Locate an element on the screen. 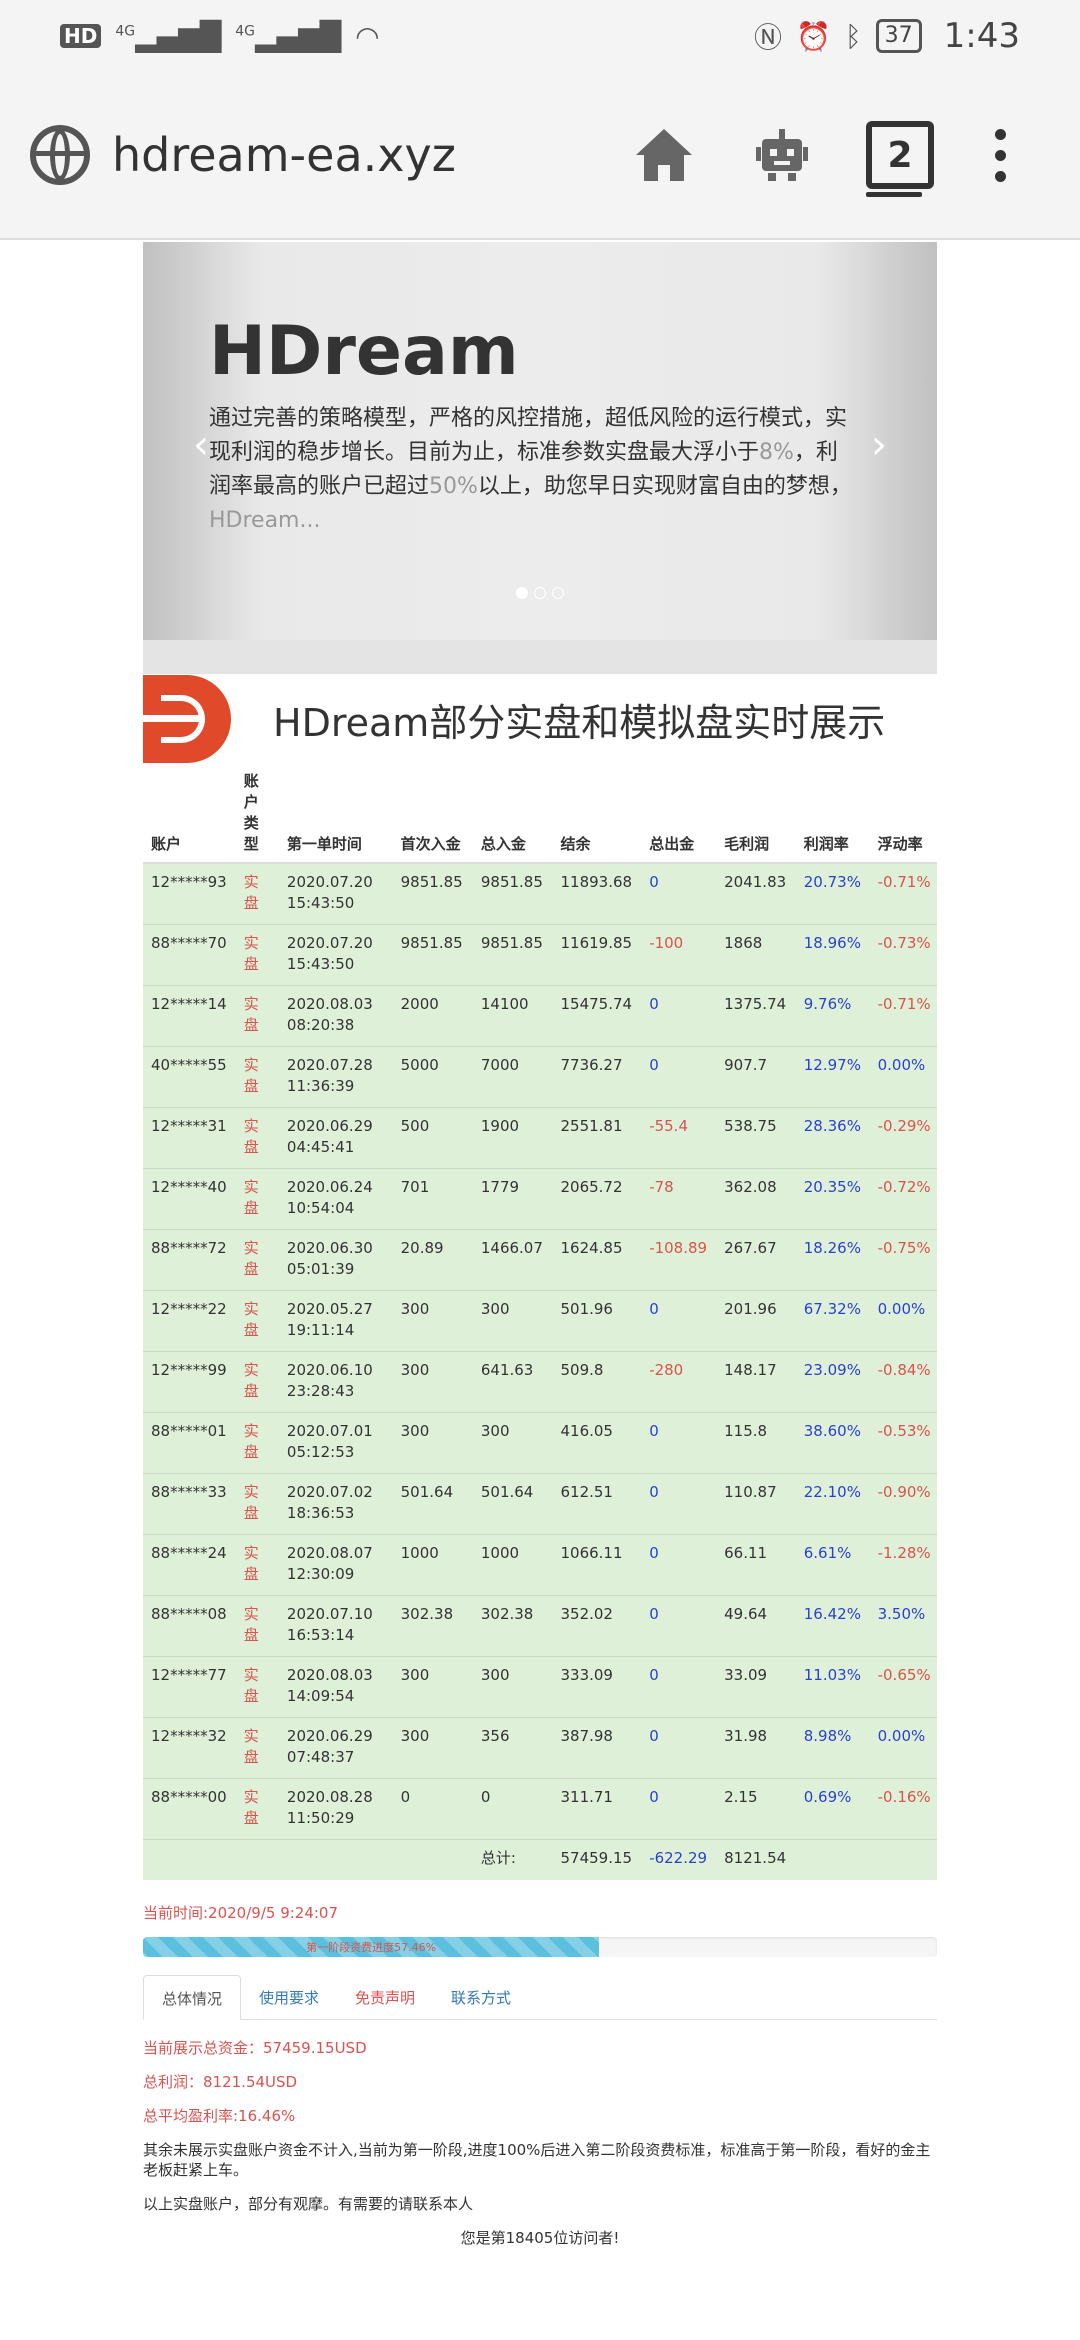  table-cell: 2041.83 is located at coordinates (755, 882).